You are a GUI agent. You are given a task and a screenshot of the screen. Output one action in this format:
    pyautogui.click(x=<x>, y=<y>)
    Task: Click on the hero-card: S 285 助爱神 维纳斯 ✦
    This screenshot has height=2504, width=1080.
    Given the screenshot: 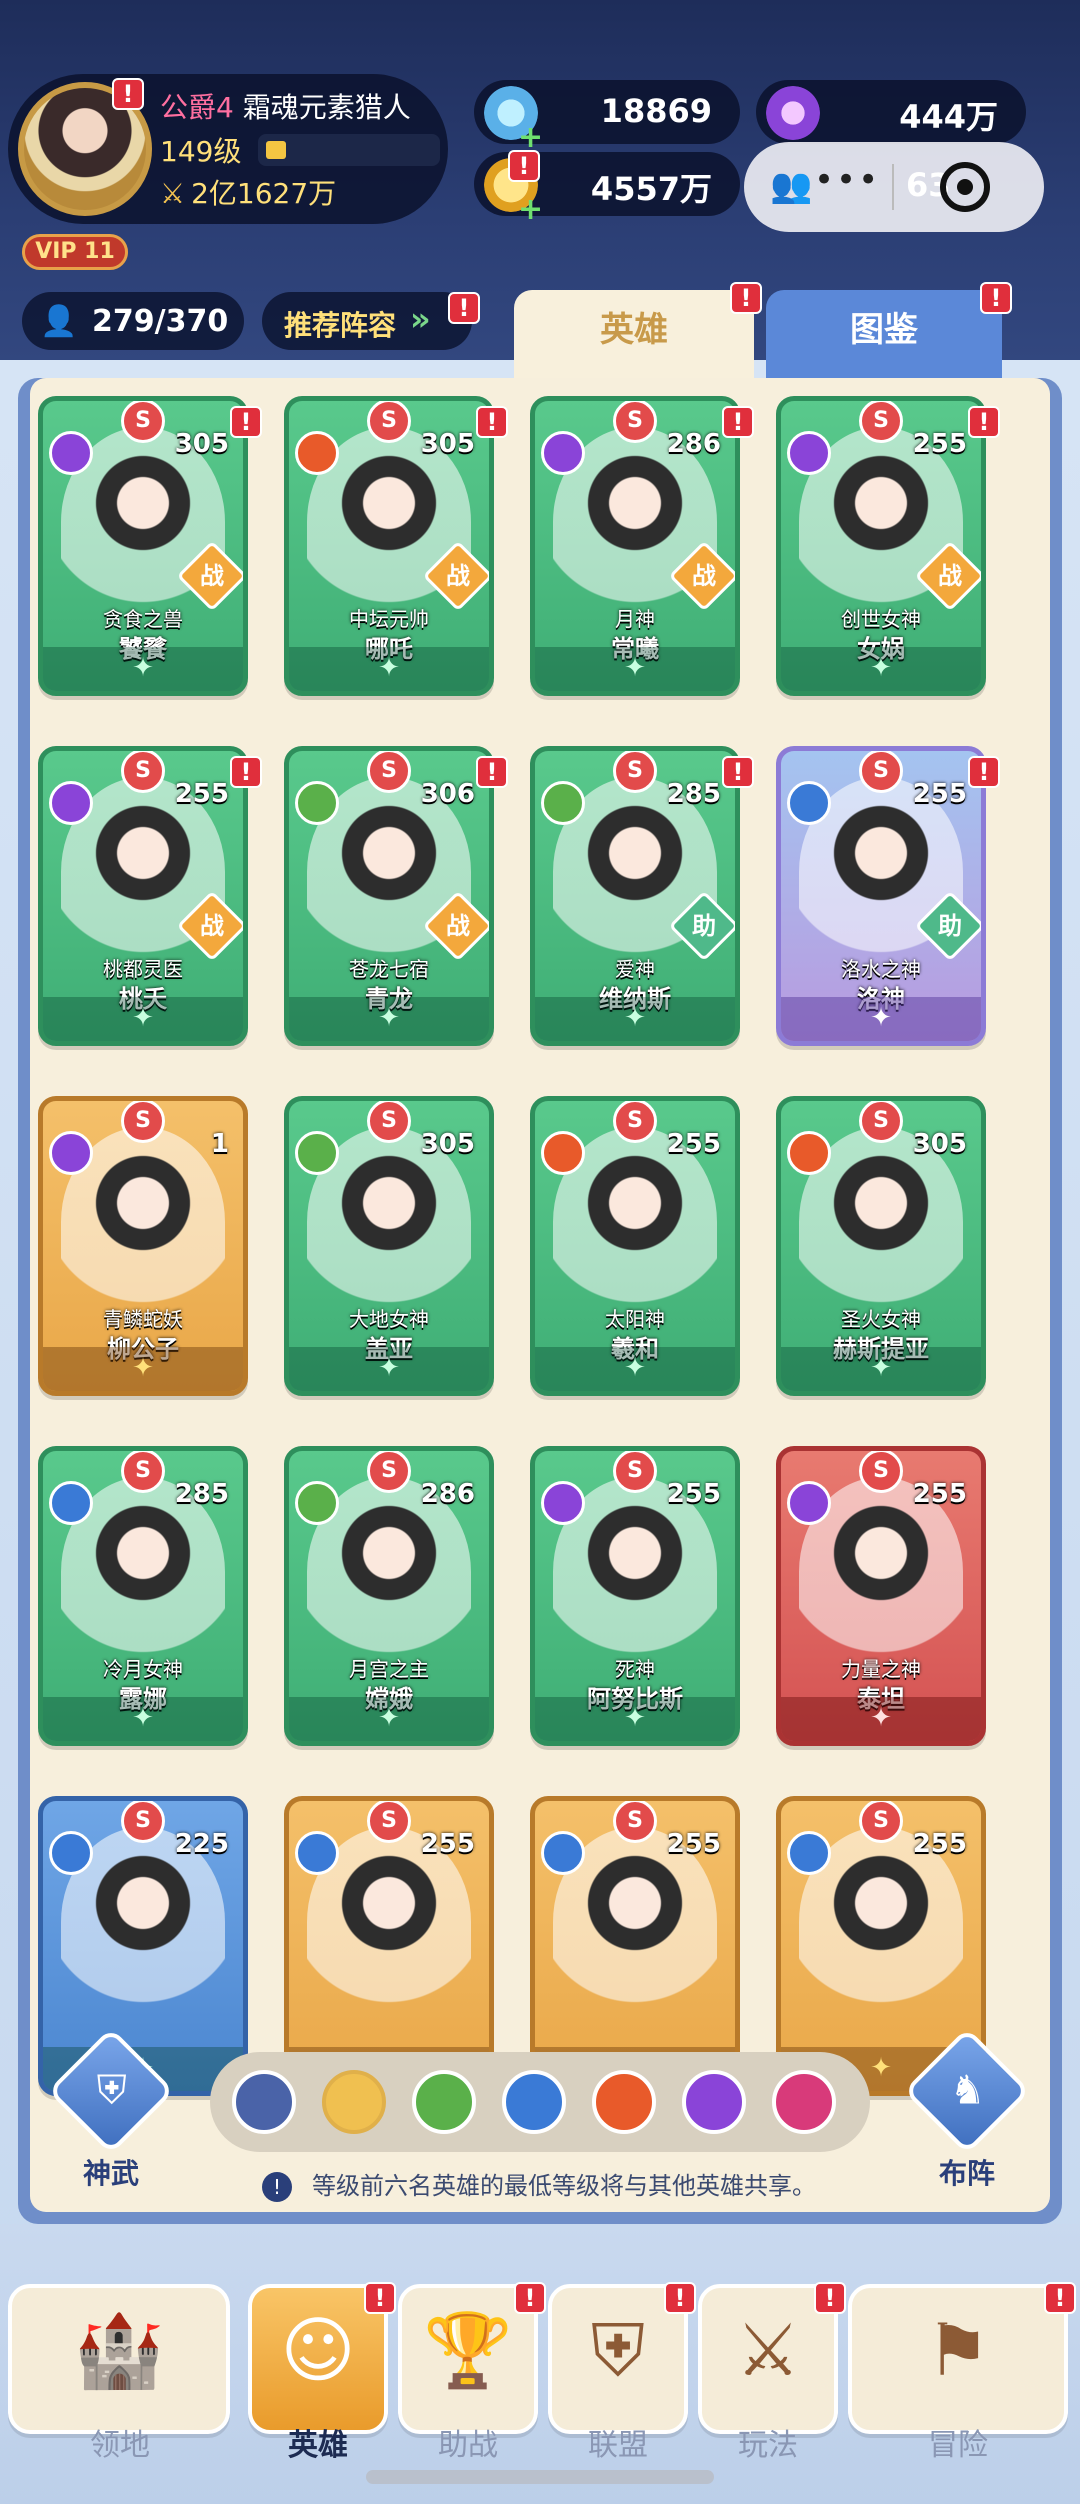 What is the action you would take?
    pyautogui.click(x=635, y=896)
    